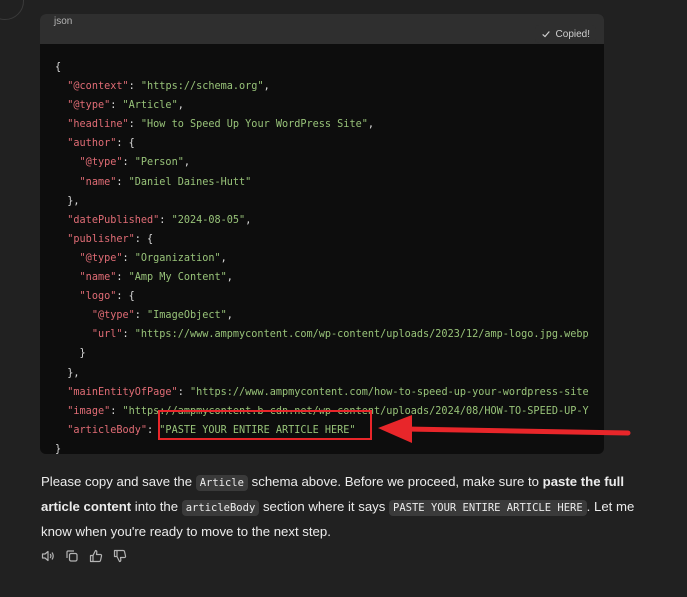 This screenshot has height=597, width=687. I want to click on copy-icon, so click(72, 556).